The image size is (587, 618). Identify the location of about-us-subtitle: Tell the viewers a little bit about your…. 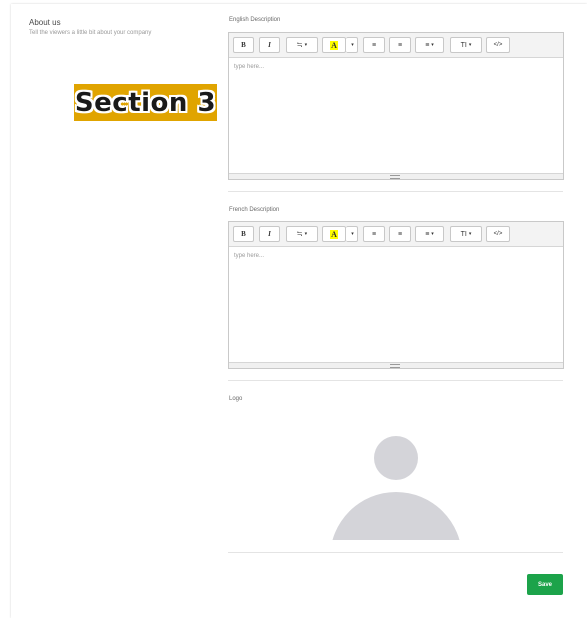
(90, 33).